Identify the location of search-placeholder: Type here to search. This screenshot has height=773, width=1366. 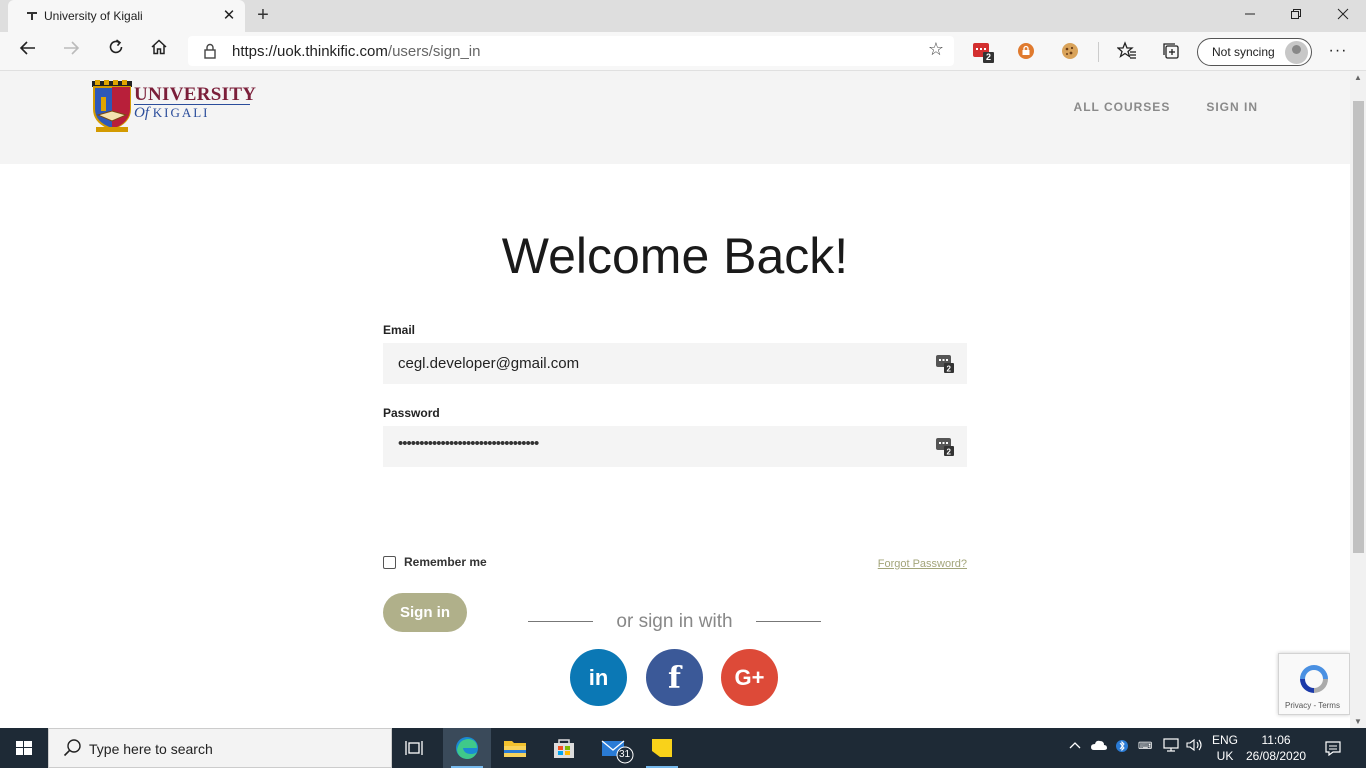
(151, 749).